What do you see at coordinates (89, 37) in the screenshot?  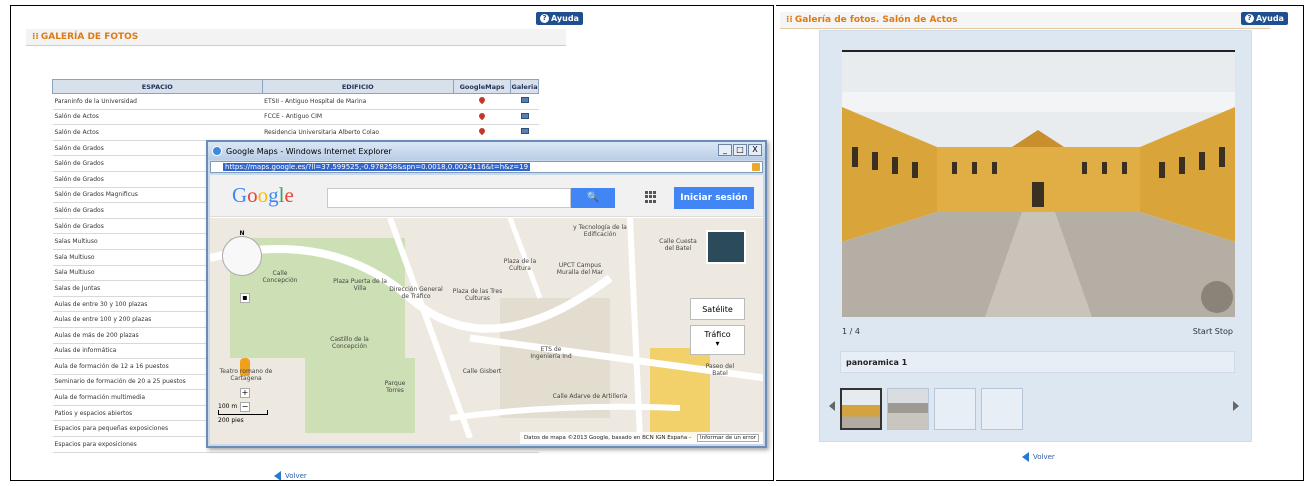 I see `page-title-text: GALERÍA DE FOTOS` at bounding box center [89, 37].